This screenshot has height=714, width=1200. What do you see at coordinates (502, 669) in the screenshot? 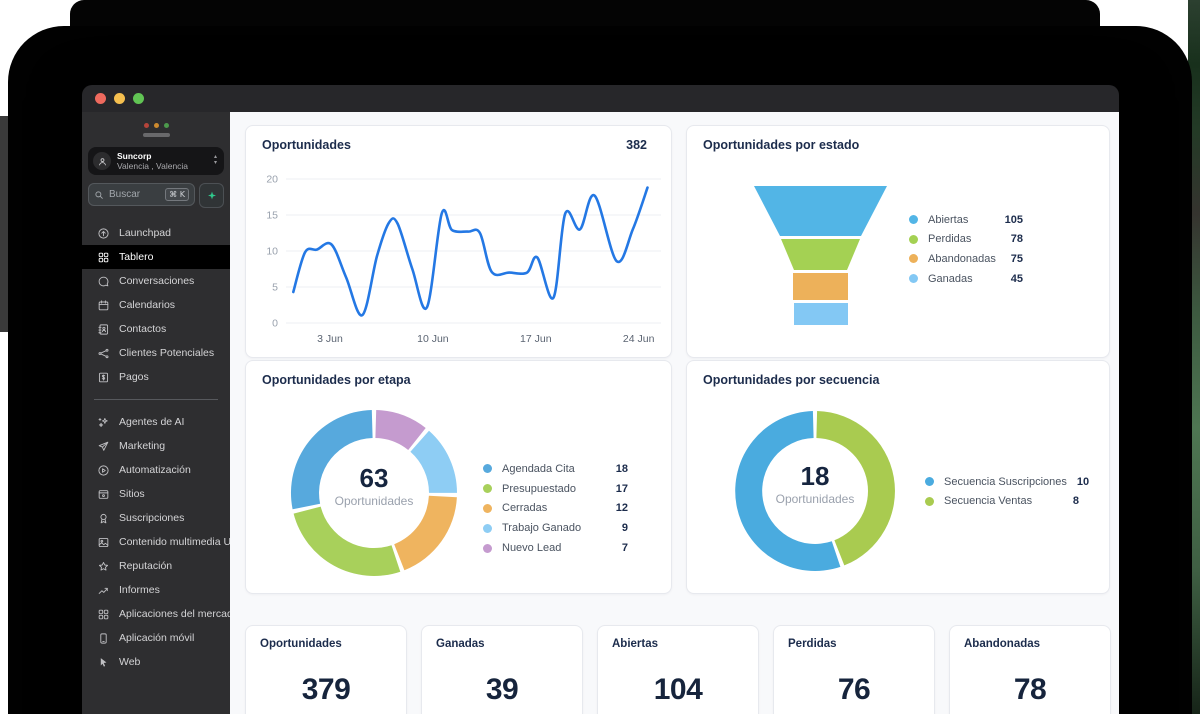
I see `stat-card-ganadas: Ganadas 39` at bounding box center [502, 669].